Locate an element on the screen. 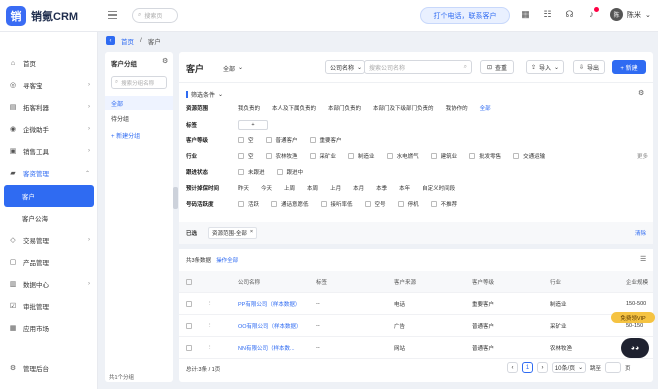 Image resolution: width=658 pixels, height=389 pixels. filter-checkbox: 停机 is located at coordinates (408, 204).